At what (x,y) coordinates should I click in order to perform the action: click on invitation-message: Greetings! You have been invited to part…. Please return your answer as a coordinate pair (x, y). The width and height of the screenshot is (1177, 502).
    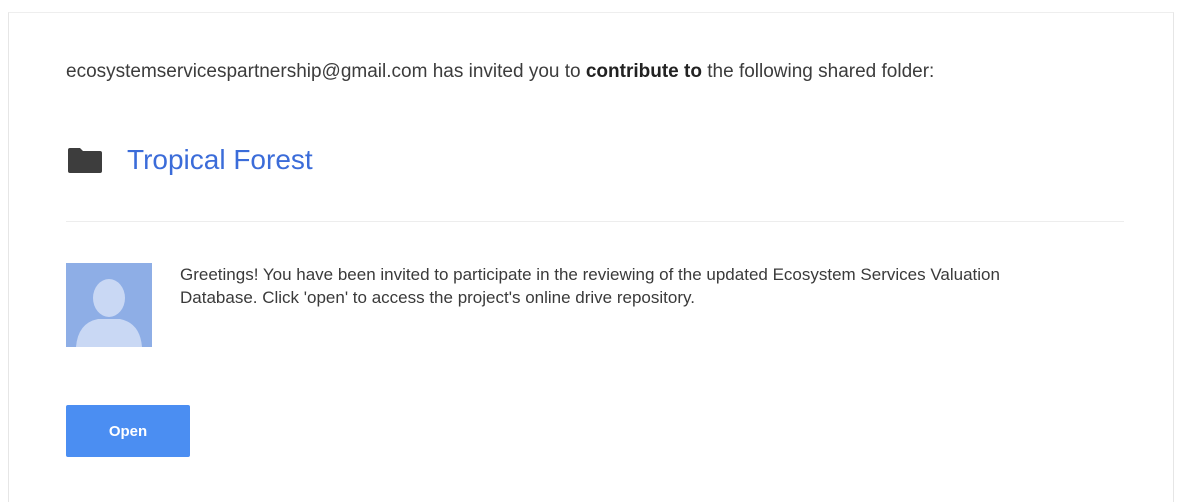
    Looking at the image, I should click on (590, 286).